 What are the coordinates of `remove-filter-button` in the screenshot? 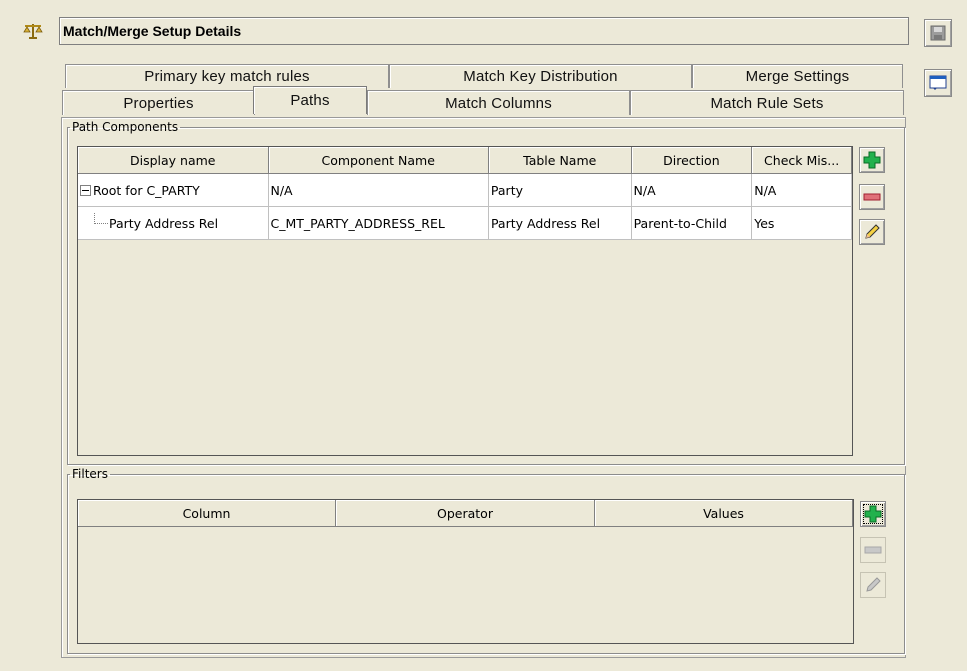 It's located at (873, 550).